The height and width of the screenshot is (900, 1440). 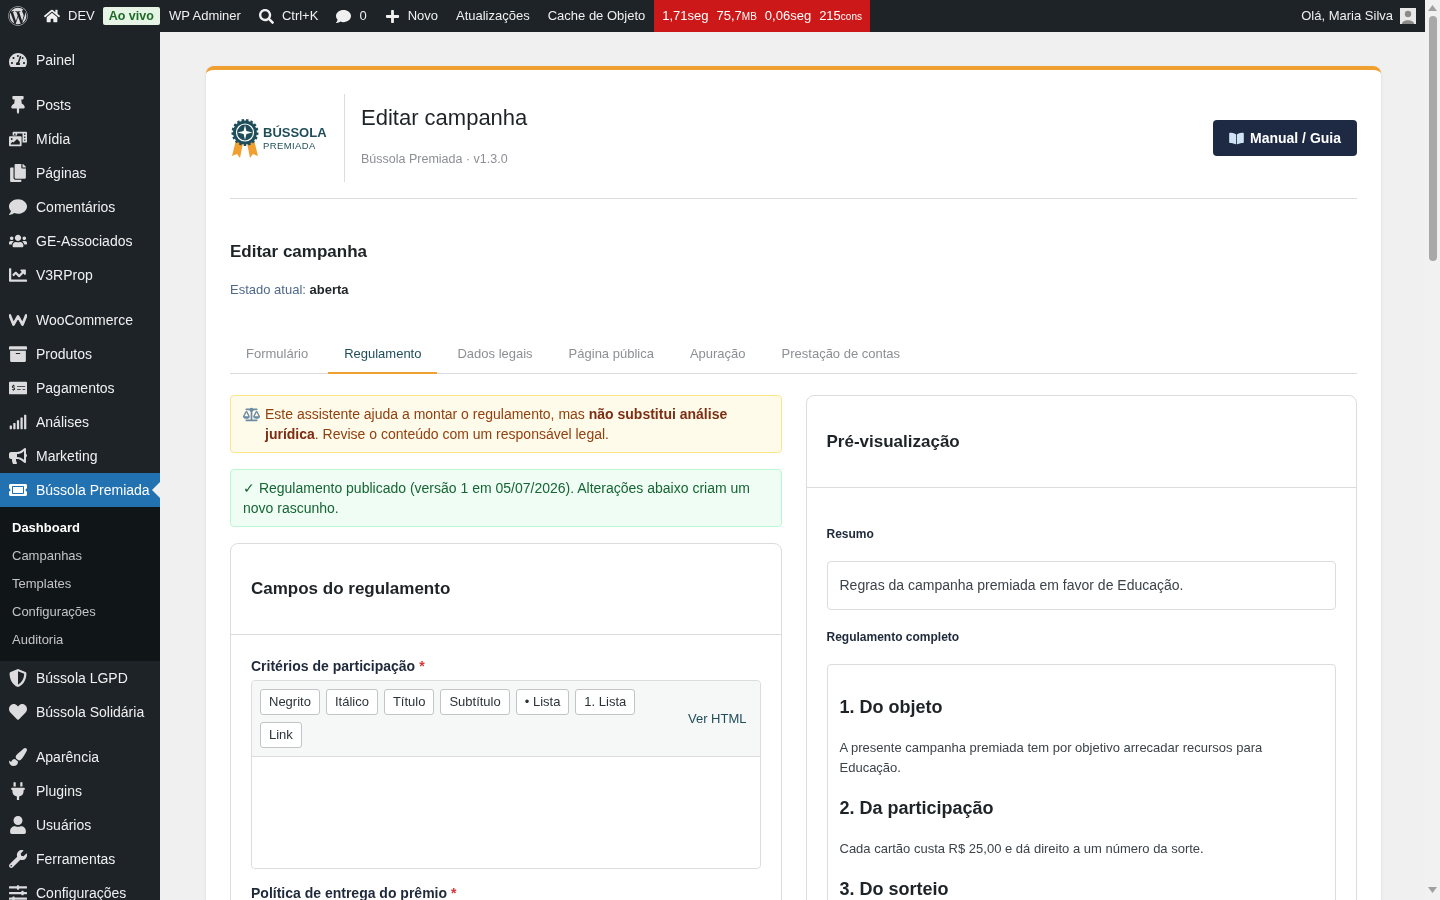 What do you see at coordinates (497, 498) in the screenshot?
I see `notice-text: ✓ Regulamento publicado (versão 1 em 05/07/2026). Alterações abaixo criam um novo rascunho.` at bounding box center [497, 498].